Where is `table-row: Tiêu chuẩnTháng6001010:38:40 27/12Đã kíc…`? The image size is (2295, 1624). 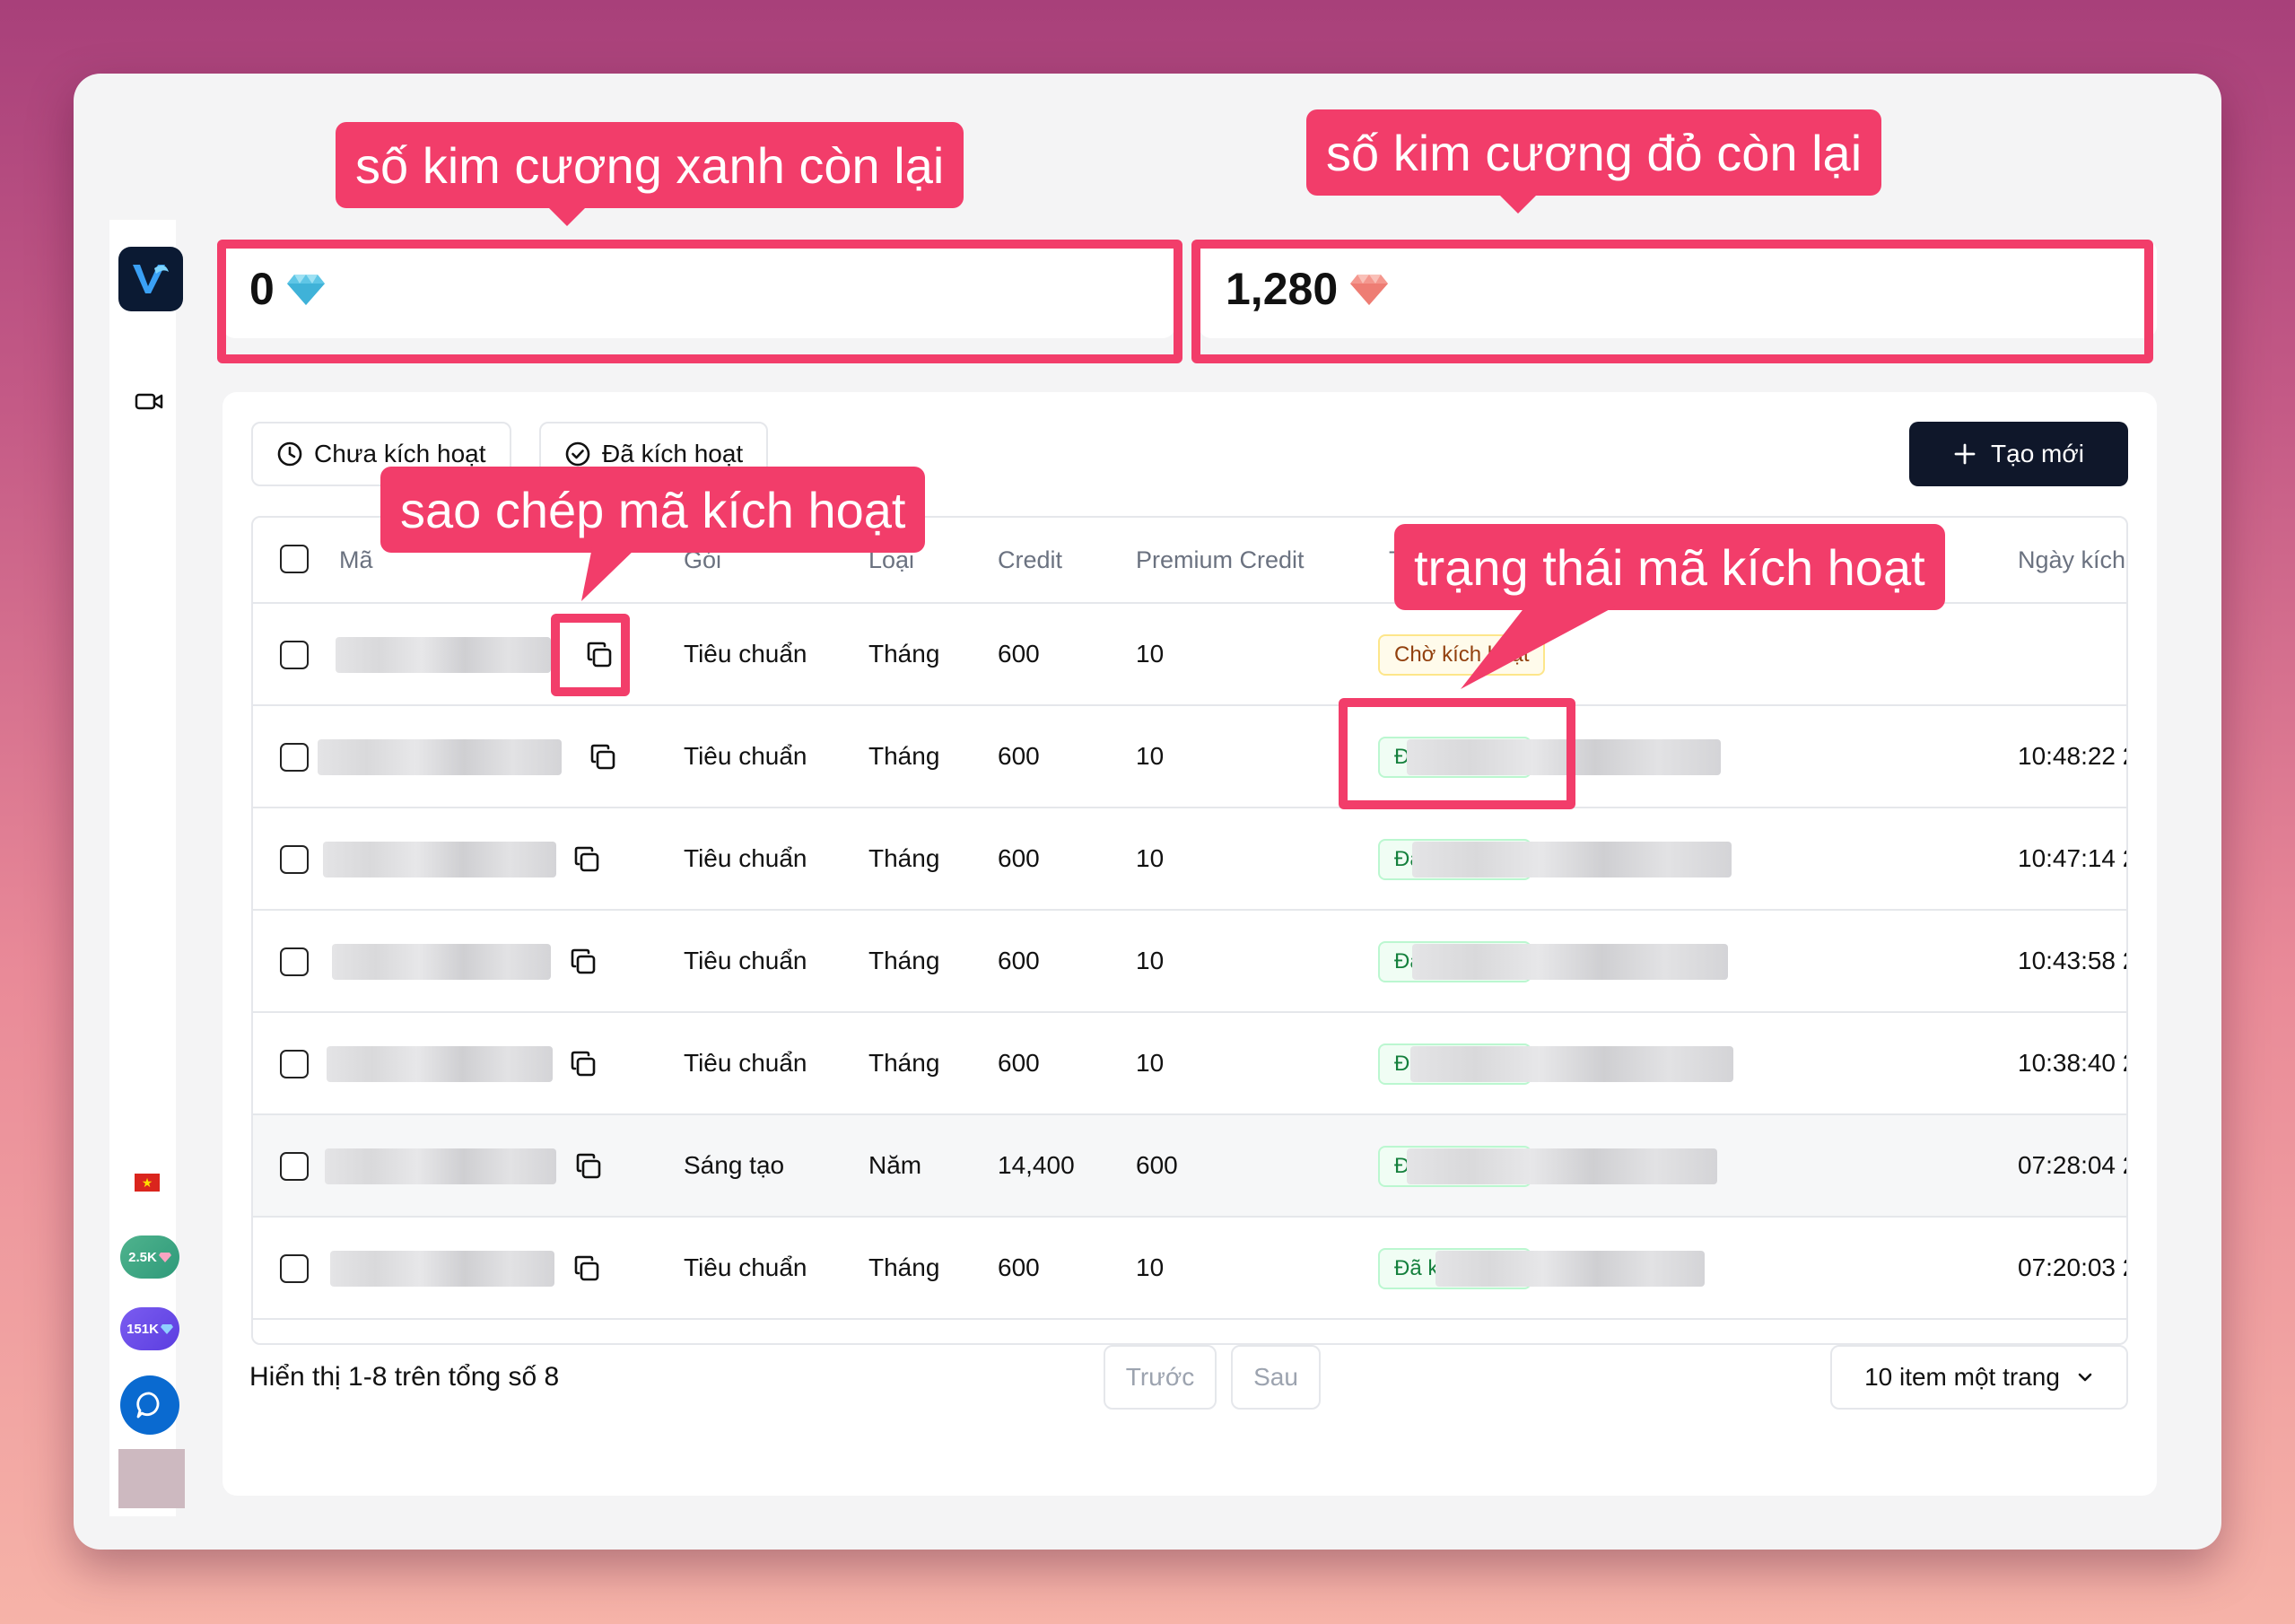
table-row: Tiêu chuẩnTháng6001010:38:40 27/12Đã kíc… is located at coordinates (1189, 1064).